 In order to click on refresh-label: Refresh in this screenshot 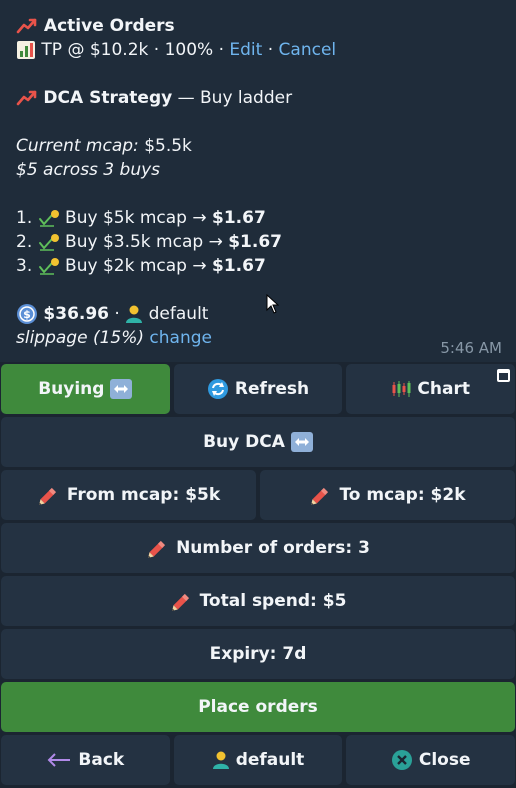, I will do `click(272, 389)`.